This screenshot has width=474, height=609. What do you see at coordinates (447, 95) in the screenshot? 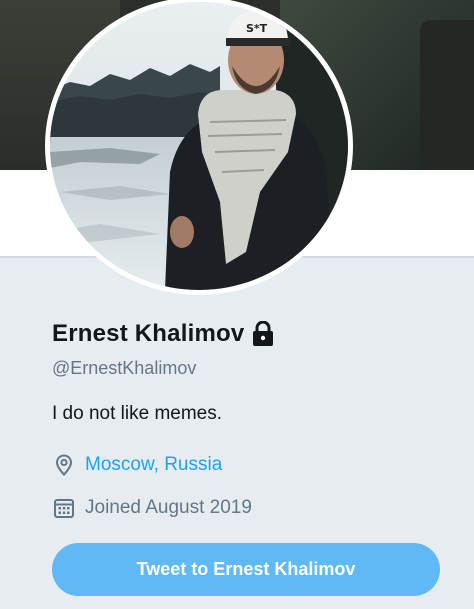
I see `banner-shade-edge` at bounding box center [447, 95].